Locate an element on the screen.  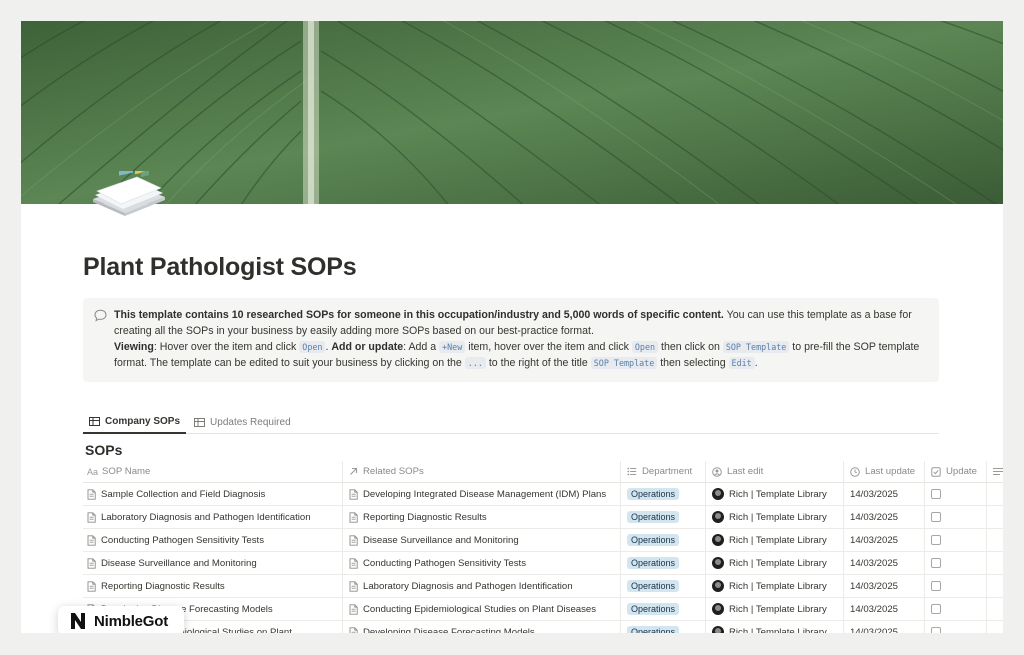
related-sop-cell: Disease Surveillance and Monitoring is located at coordinates (482, 540).